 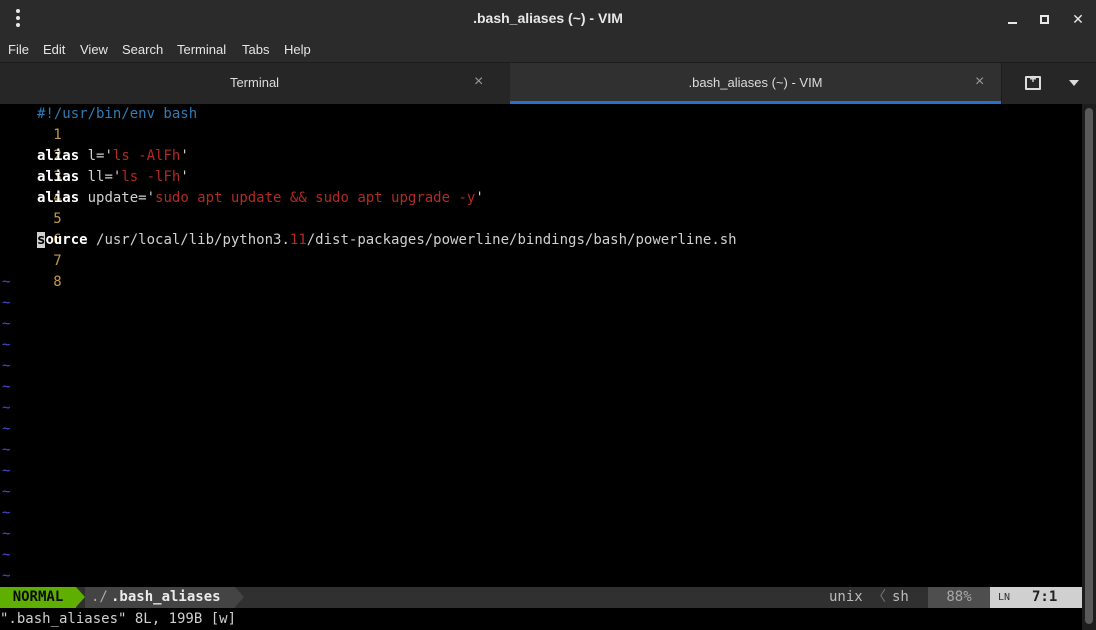 I want to click on tab-divider, so click(x=1001, y=83).